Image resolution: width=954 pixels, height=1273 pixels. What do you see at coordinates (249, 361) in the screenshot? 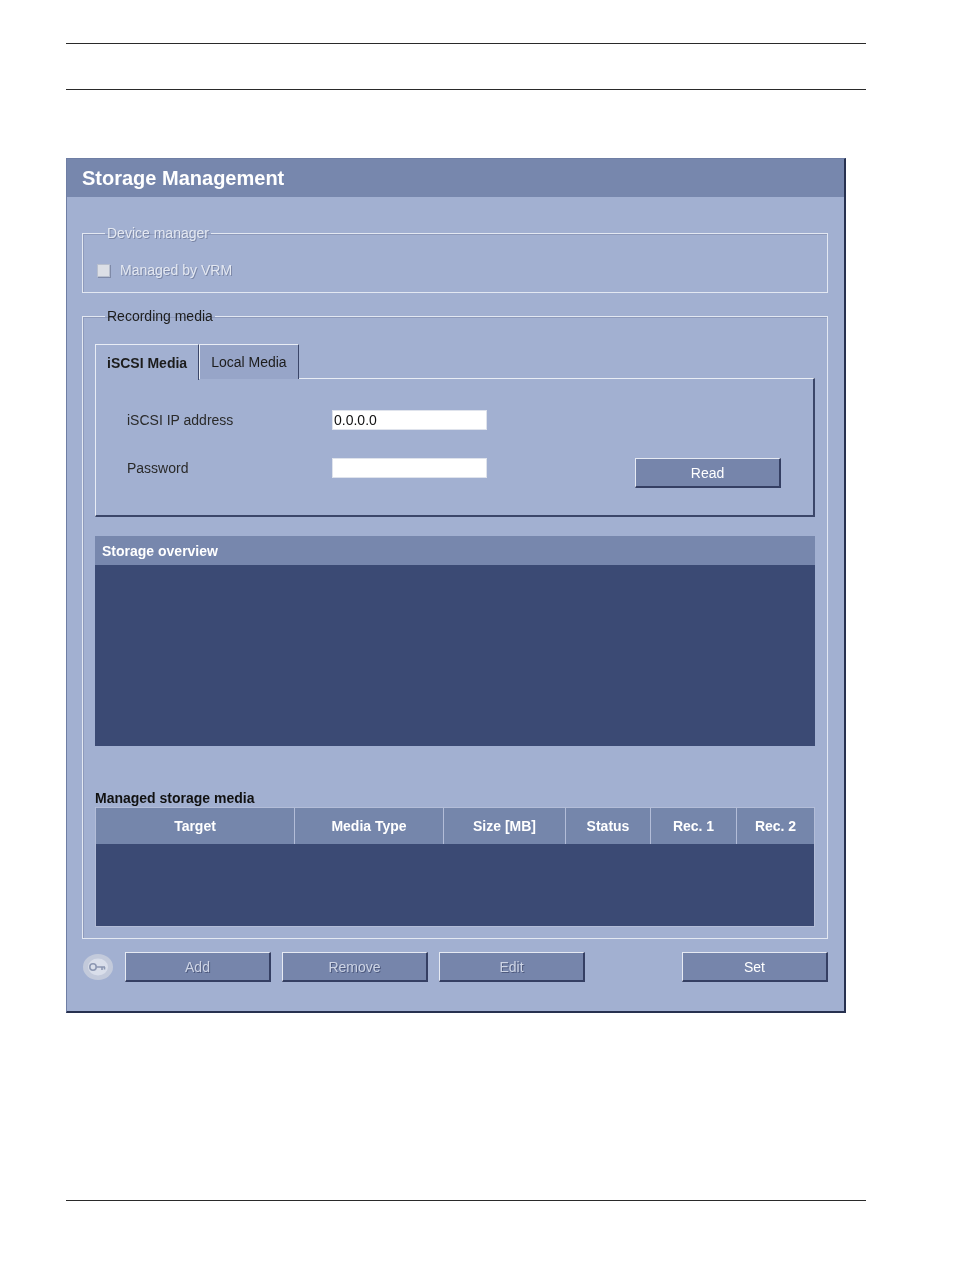
I see `tab: Local Media` at bounding box center [249, 361].